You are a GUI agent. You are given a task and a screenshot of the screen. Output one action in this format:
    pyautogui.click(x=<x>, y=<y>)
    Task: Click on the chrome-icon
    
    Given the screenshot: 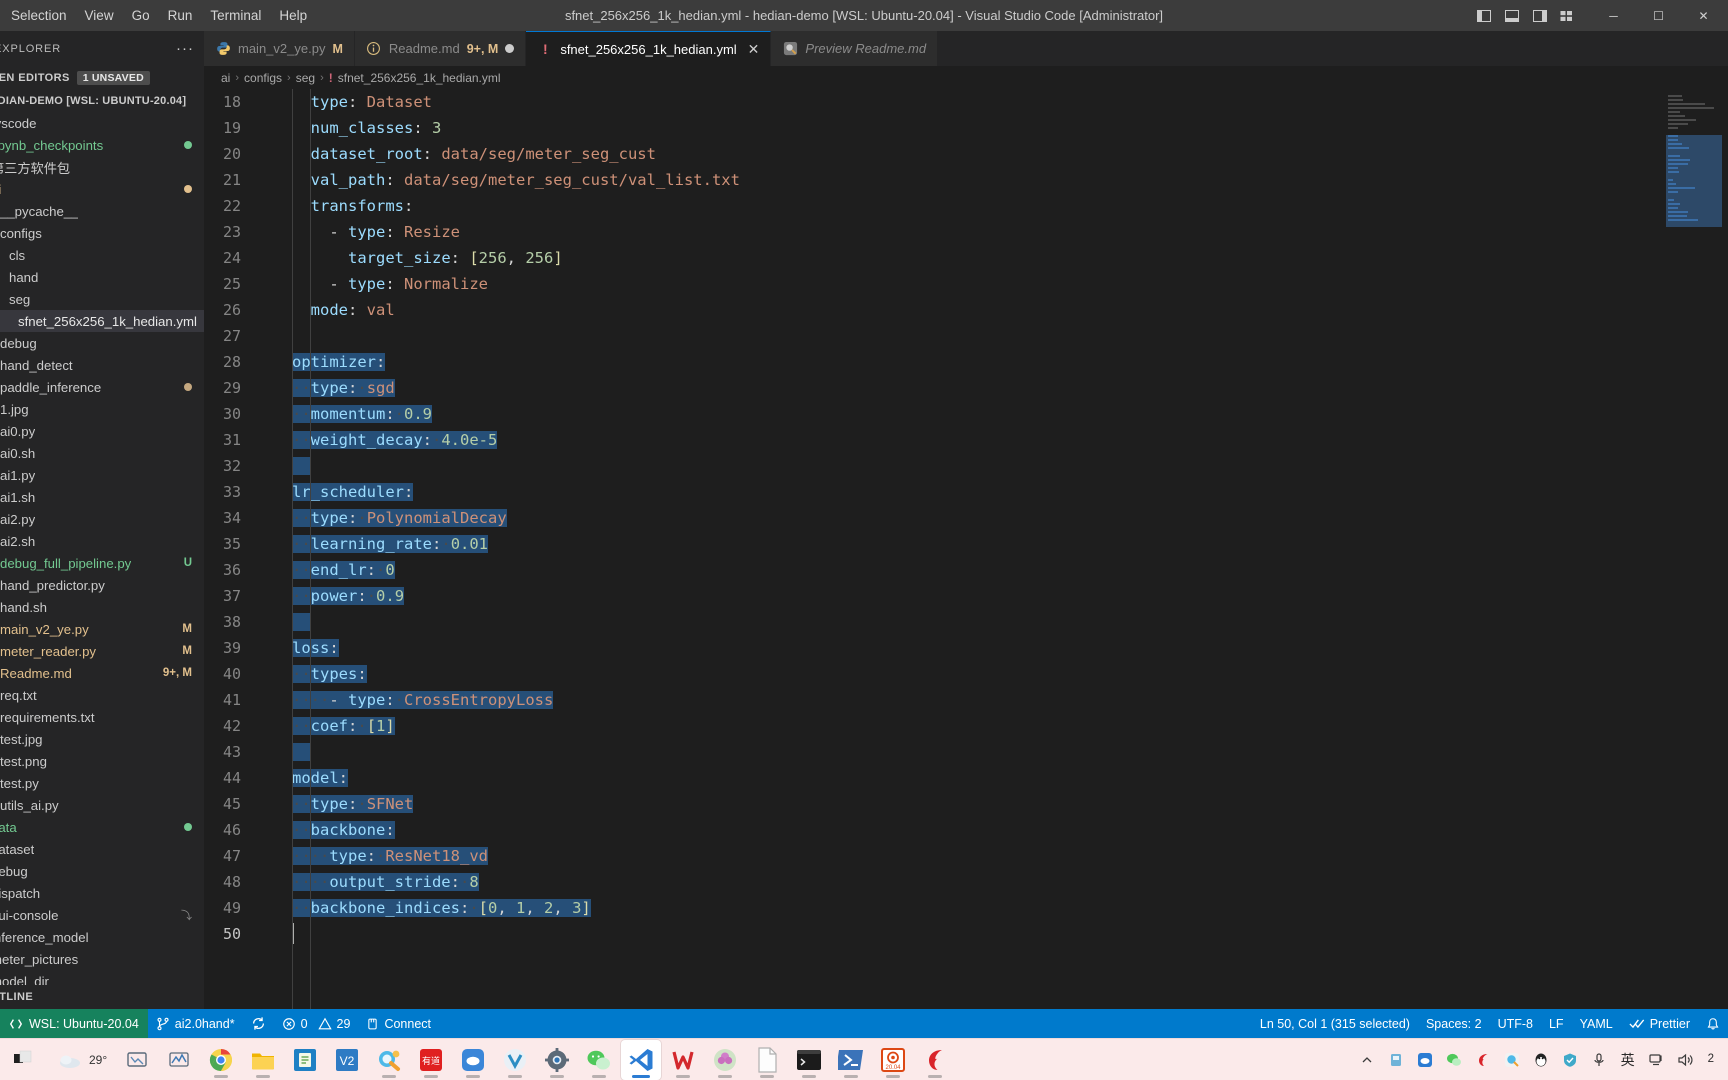 What is the action you would take?
    pyautogui.click(x=221, y=1060)
    